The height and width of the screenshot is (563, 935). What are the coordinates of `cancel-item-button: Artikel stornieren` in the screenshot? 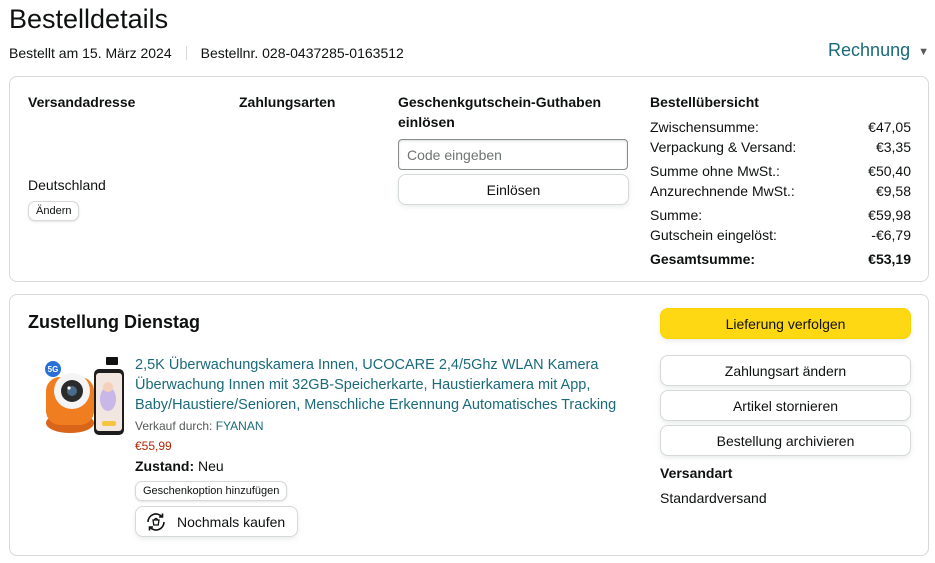 It's located at (785, 405).